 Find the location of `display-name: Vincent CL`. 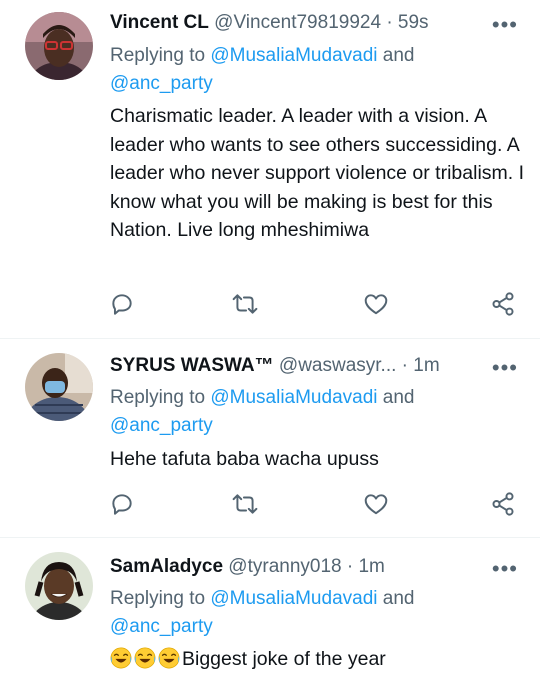

display-name: Vincent CL is located at coordinates (159, 22).